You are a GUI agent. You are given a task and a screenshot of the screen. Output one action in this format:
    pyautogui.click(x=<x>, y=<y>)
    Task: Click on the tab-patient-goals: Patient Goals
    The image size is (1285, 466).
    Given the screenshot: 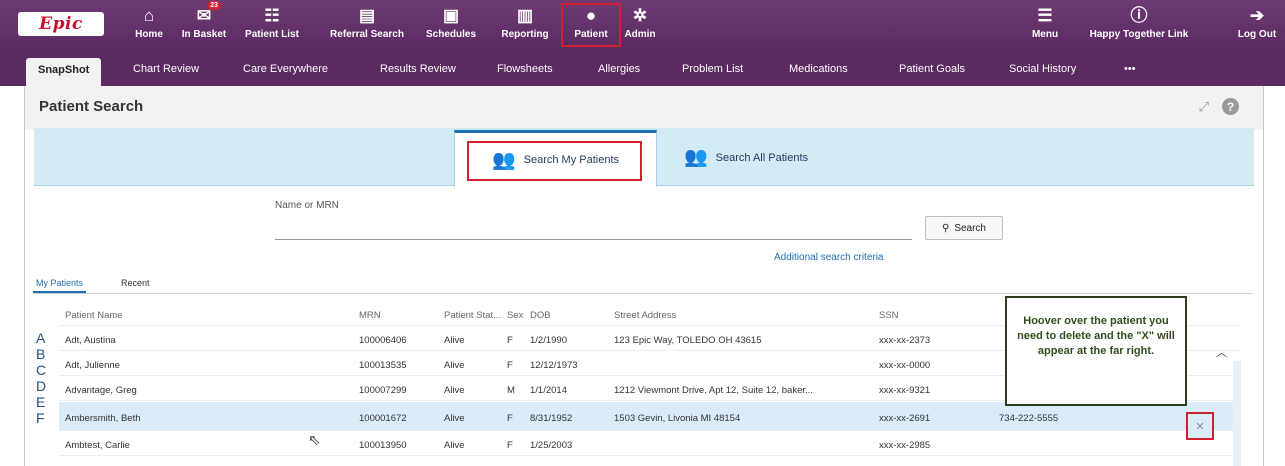 What is the action you would take?
    pyautogui.click(x=932, y=69)
    